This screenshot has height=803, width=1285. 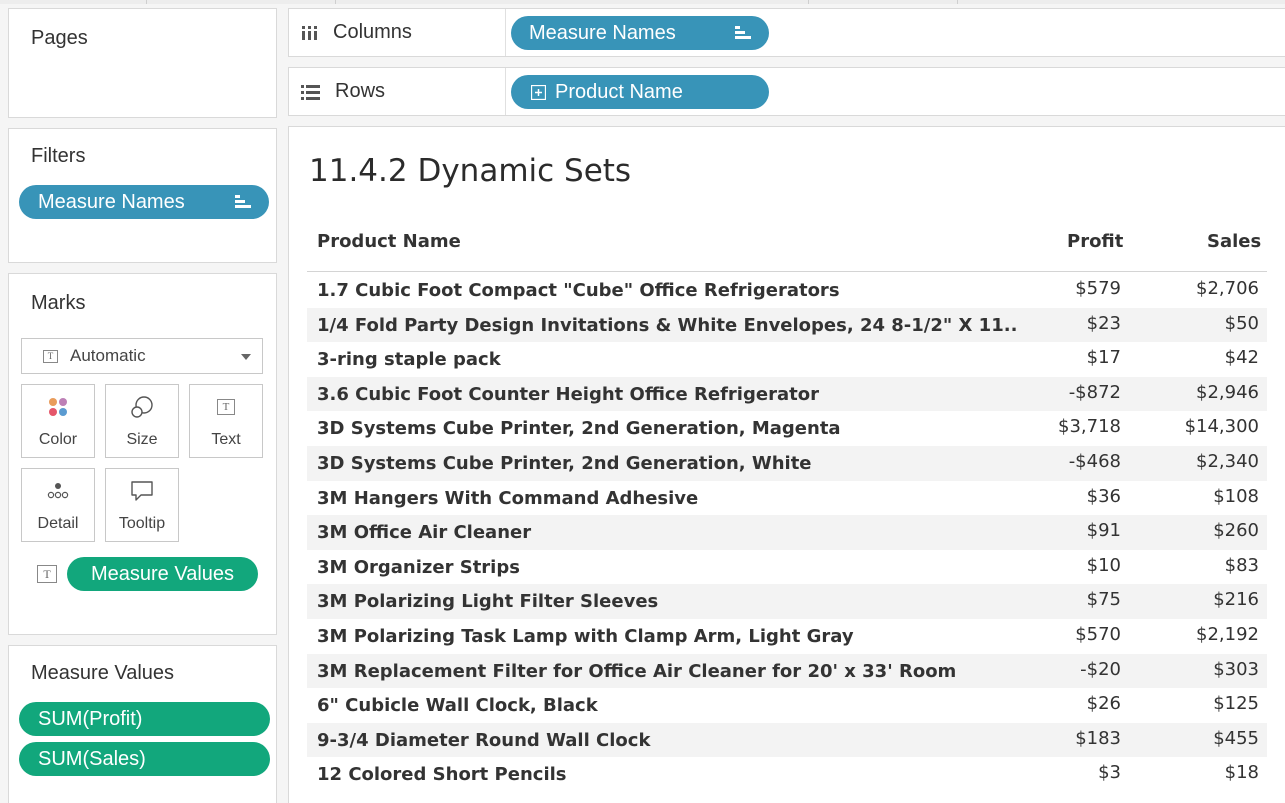 What do you see at coordinates (786, 91) in the screenshot?
I see `rows-shelf: Rows Product Name` at bounding box center [786, 91].